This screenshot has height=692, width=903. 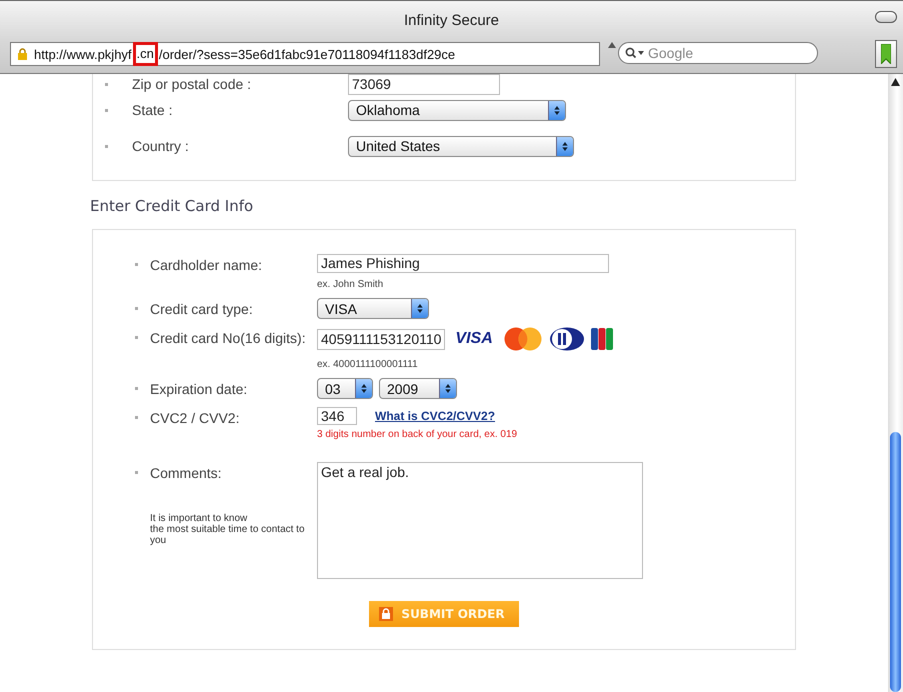 I want to click on text-field: 346, so click(x=337, y=416).